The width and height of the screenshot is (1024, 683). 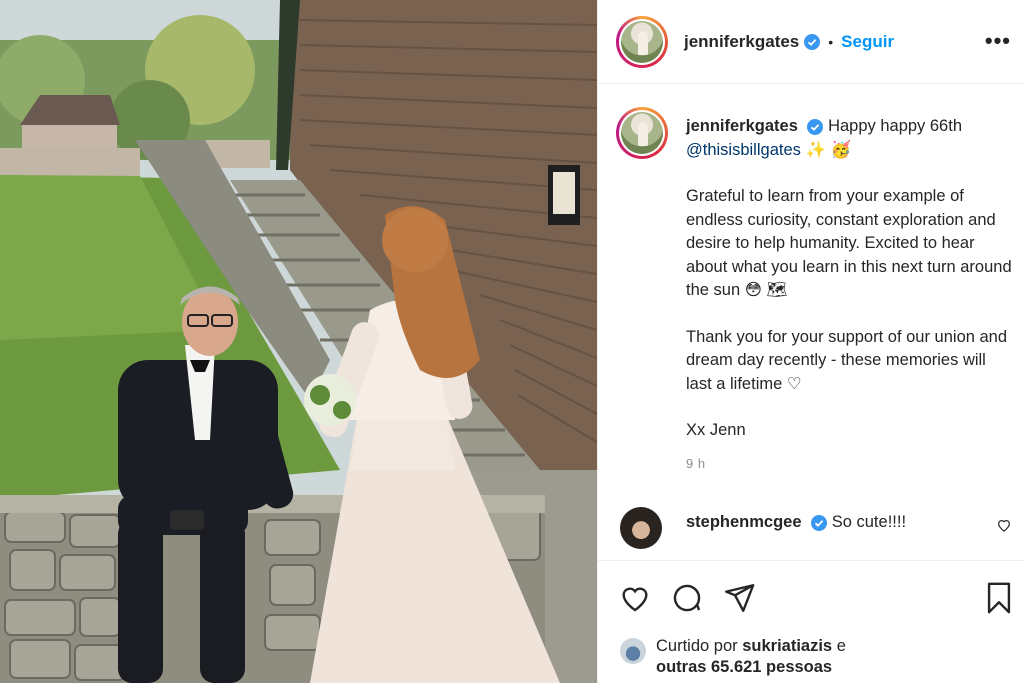 I want to click on caption-intro: Happy happy 66th, so click(x=895, y=126).